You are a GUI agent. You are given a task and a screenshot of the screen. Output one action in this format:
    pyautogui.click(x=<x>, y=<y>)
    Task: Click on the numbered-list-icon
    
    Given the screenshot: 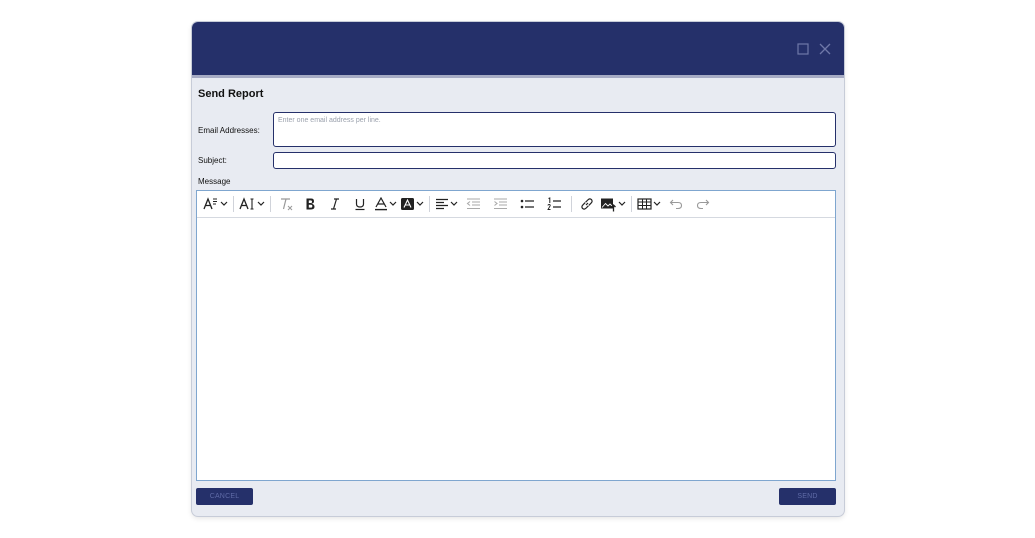 What is the action you would take?
    pyautogui.click(x=553, y=203)
    